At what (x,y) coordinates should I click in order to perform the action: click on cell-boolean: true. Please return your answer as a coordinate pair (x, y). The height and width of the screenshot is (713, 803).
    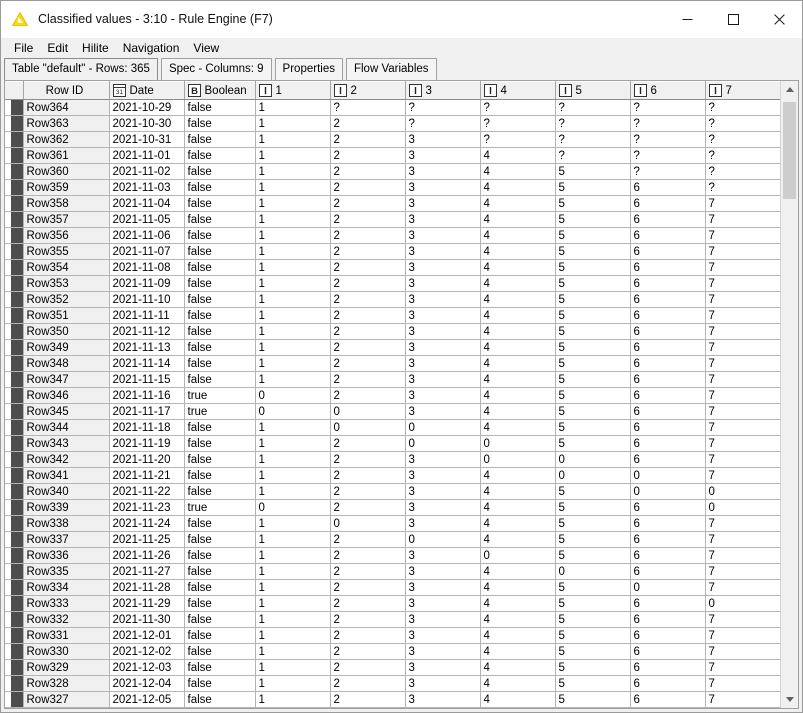
    Looking at the image, I should click on (220, 395).